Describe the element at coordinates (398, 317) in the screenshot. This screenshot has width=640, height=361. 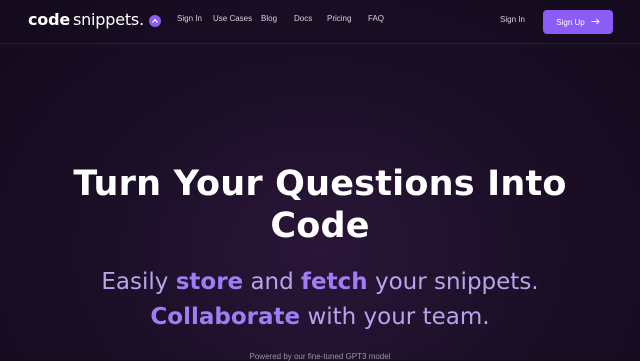
I see `subtitle-text: with your team.` at that location.